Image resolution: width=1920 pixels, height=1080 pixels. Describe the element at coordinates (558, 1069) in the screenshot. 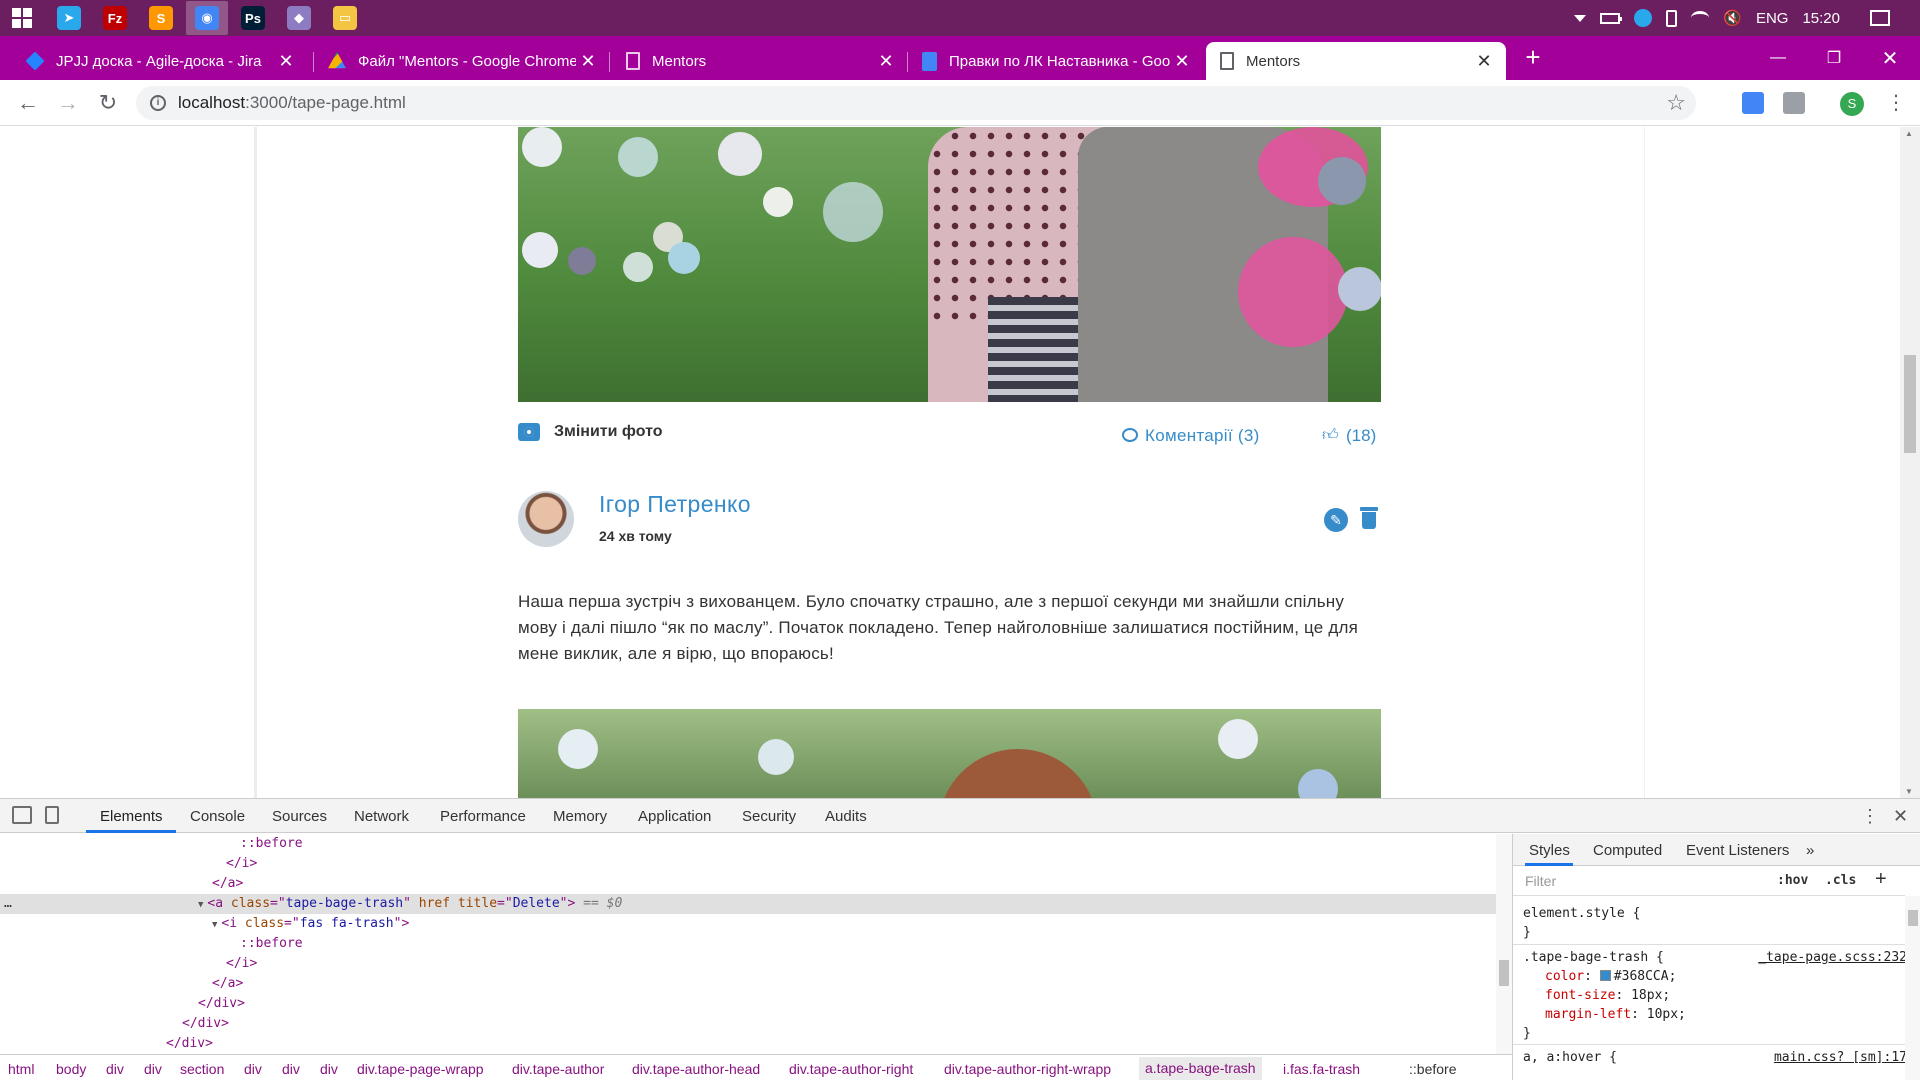

I see `breadcrumb-item: div.tape-author` at that location.